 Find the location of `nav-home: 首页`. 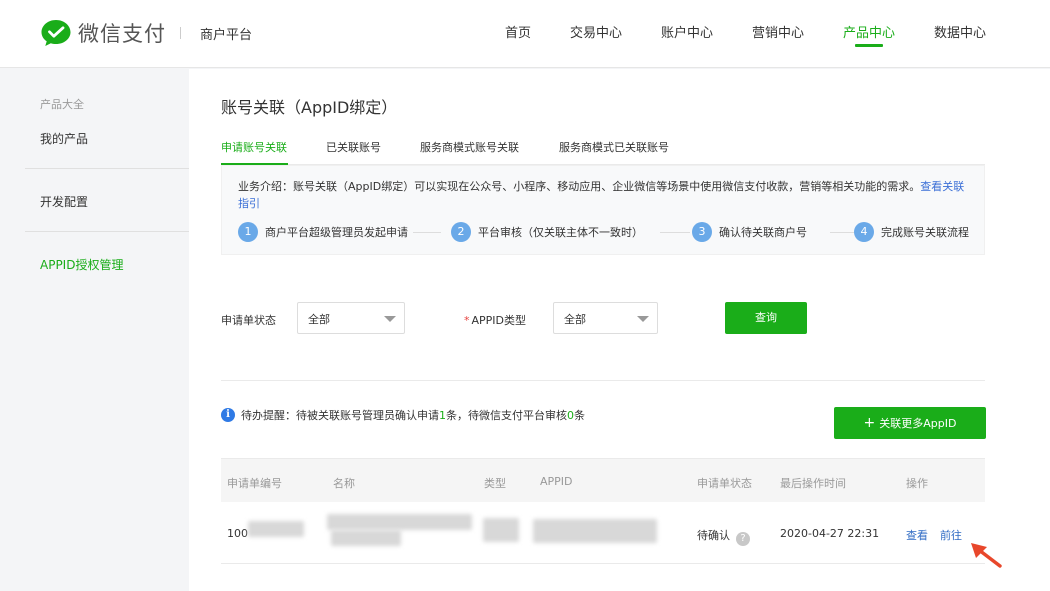

nav-home: 首页 is located at coordinates (518, 31).